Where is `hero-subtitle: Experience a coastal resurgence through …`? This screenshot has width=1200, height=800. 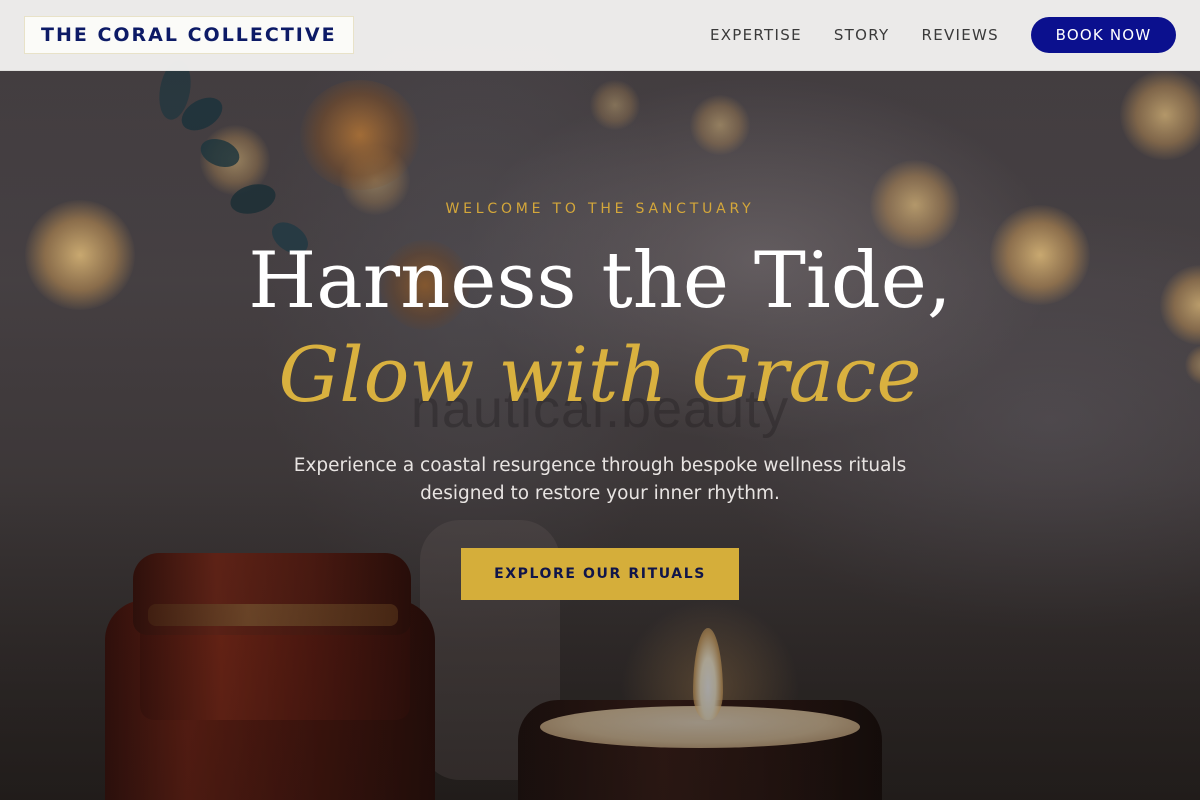
hero-subtitle: Experience a coastal resurgence through … is located at coordinates (600, 480).